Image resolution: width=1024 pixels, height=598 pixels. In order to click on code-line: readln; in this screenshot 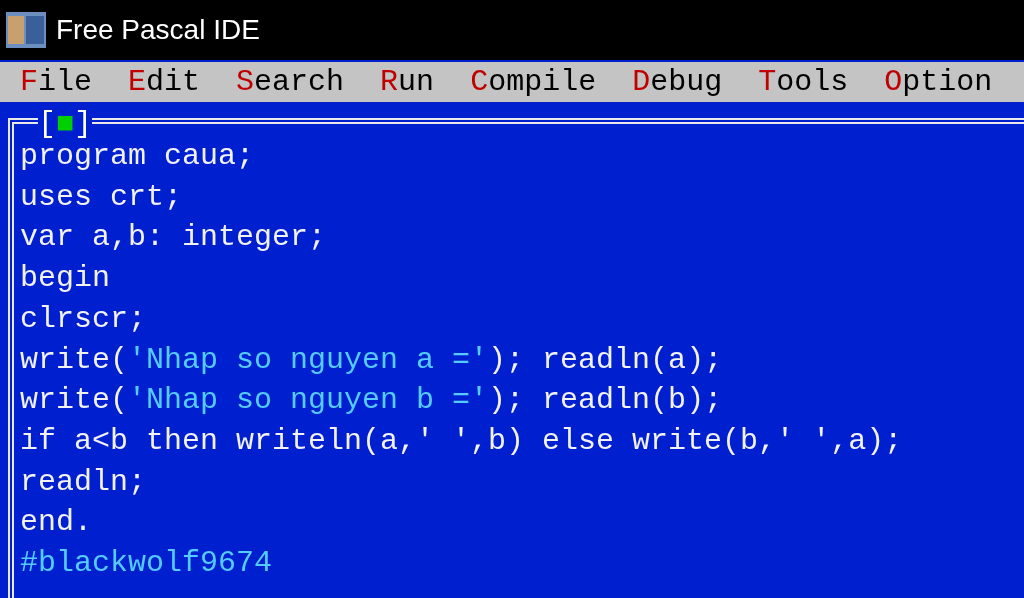, I will do `click(84, 482)`.